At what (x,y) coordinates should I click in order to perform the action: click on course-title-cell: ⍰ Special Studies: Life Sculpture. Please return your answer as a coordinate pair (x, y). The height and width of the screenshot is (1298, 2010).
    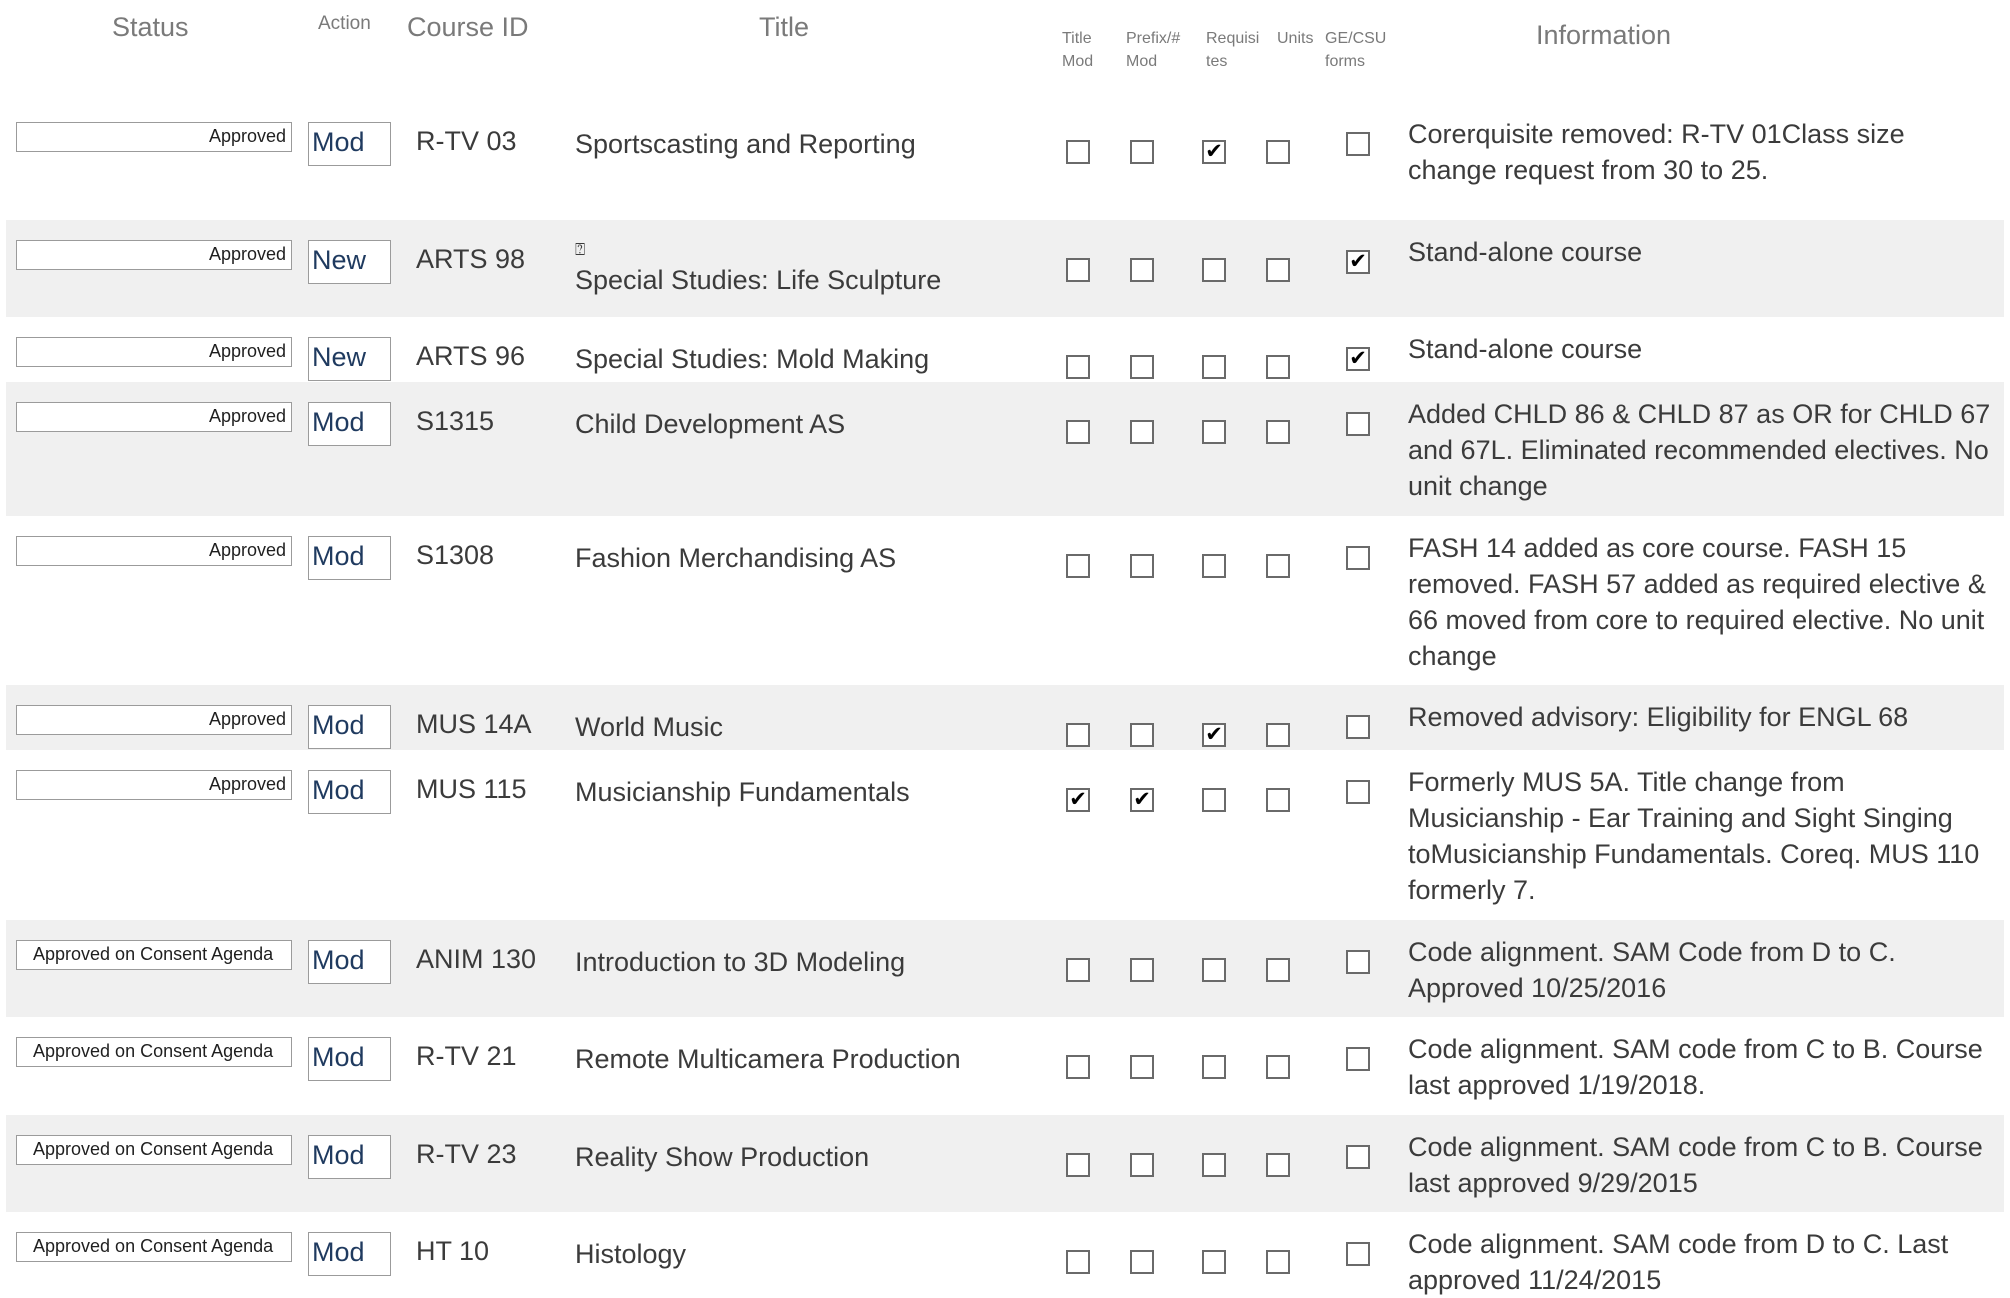
    Looking at the image, I should click on (758, 269).